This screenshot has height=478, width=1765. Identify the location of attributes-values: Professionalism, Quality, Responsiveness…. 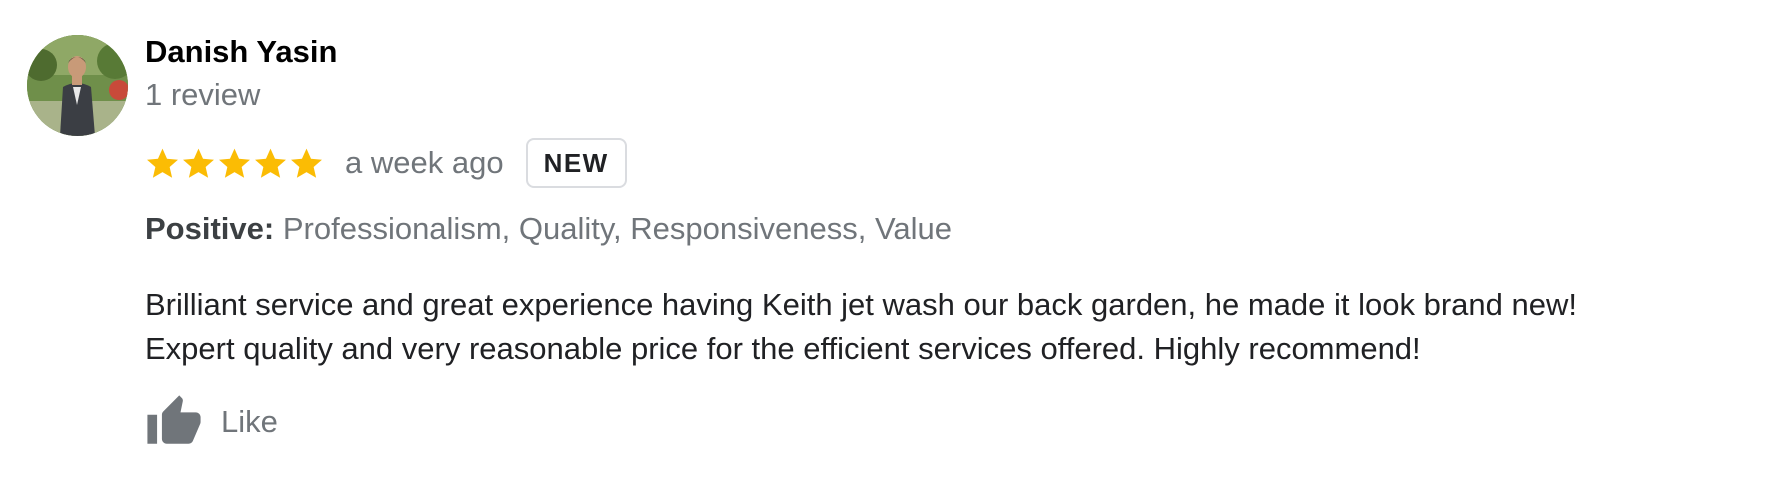
(617, 228).